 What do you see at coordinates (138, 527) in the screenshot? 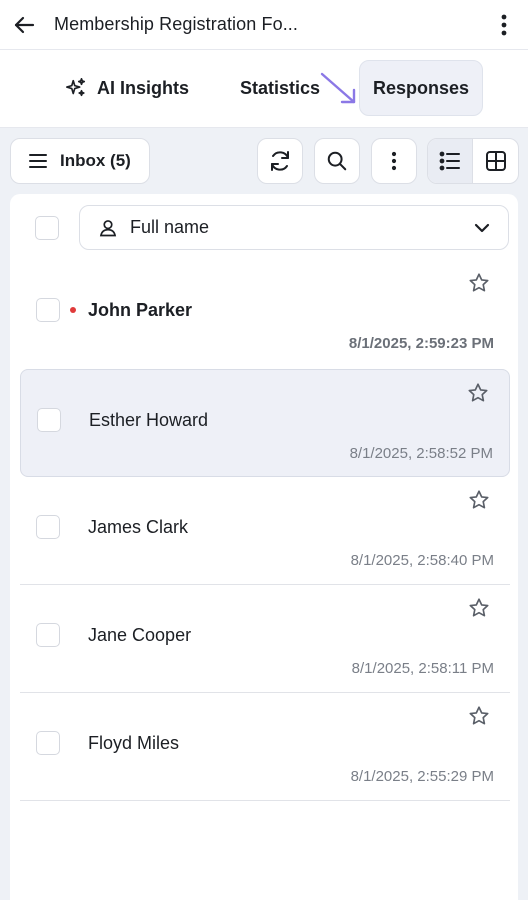
I see `respondent-name: James Clark` at bounding box center [138, 527].